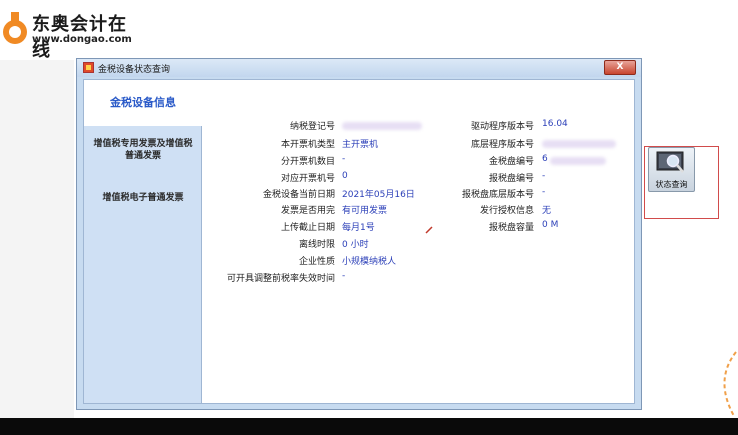  I want to click on title-bar: 金税设备状态查询 X, so click(359, 68).